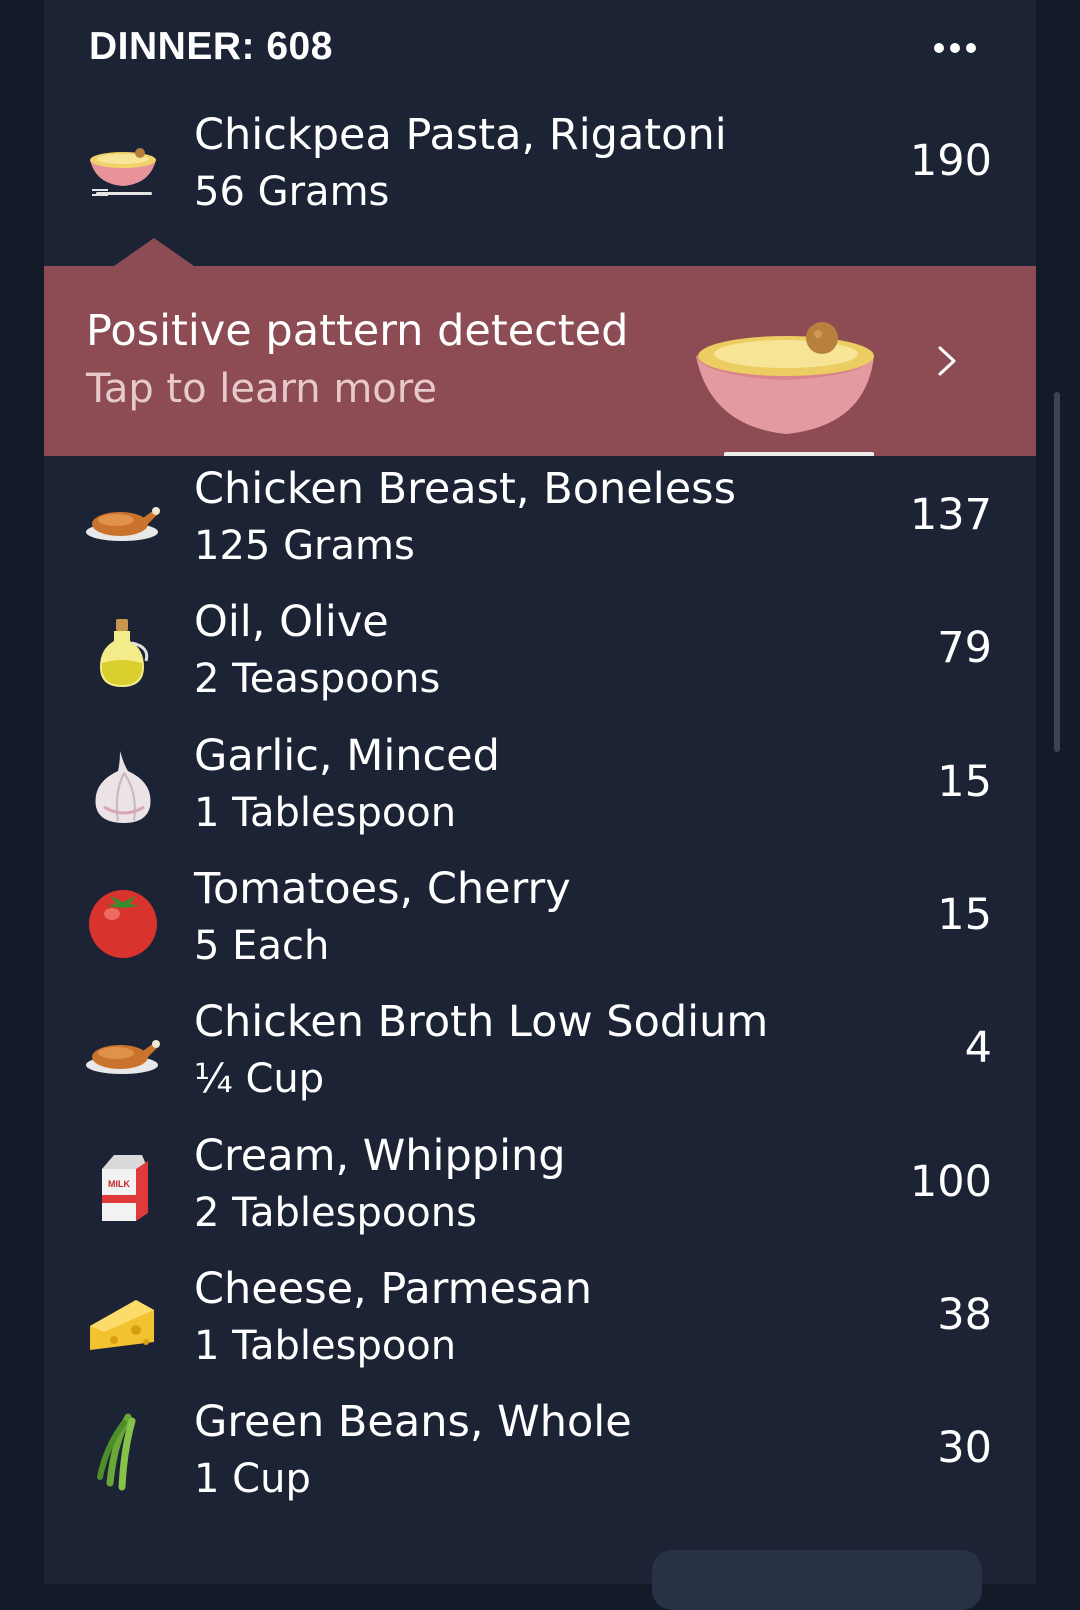 Image resolution: width=1080 pixels, height=1610 pixels. What do you see at coordinates (123, 919) in the screenshot?
I see `tomato-icon` at bounding box center [123, 919].